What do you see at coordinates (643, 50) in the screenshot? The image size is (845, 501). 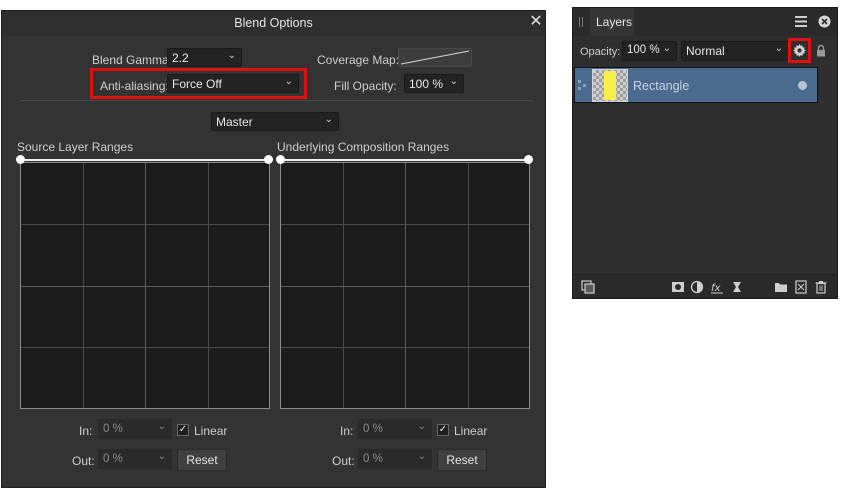 I see `opacity-value: 100 %` at bounding box center [643, 50].